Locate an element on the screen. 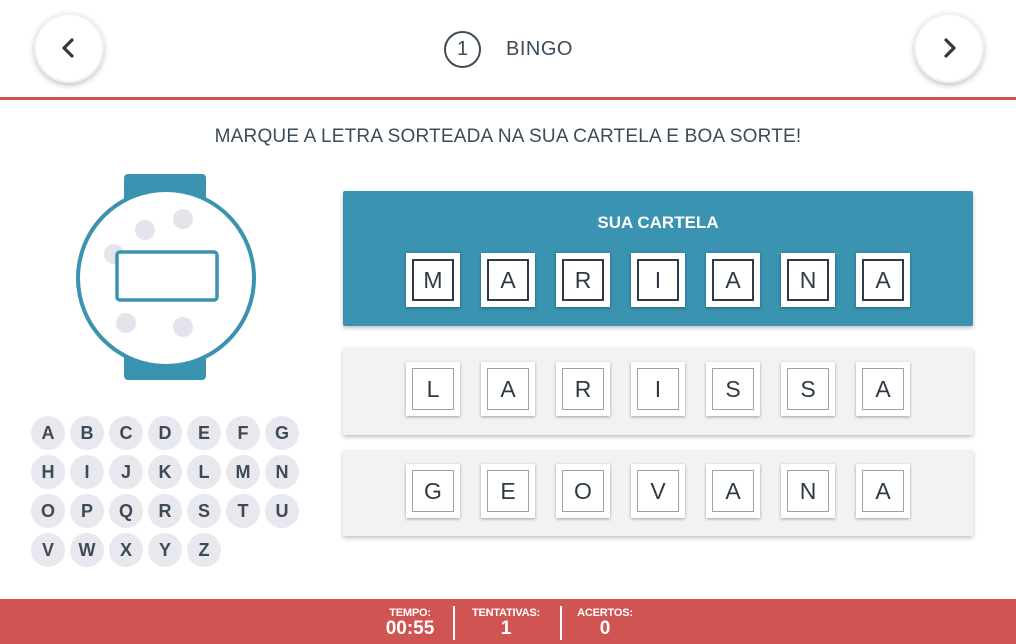  header-divider is located at coordinates (508, 98).